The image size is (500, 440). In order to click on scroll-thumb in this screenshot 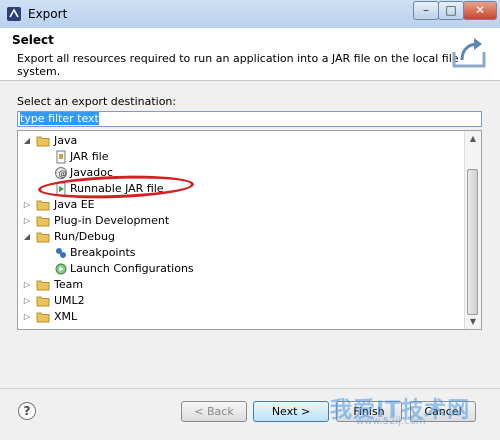, I will do `click(472, 242)`.